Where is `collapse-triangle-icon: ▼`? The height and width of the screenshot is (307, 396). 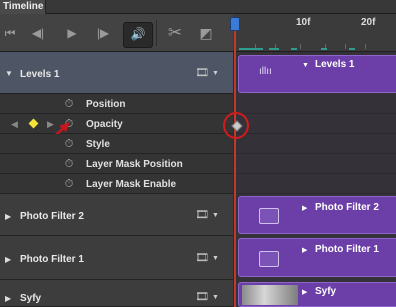
collapse-triangle-icon: ▼ is located at coordinates (9, 73).